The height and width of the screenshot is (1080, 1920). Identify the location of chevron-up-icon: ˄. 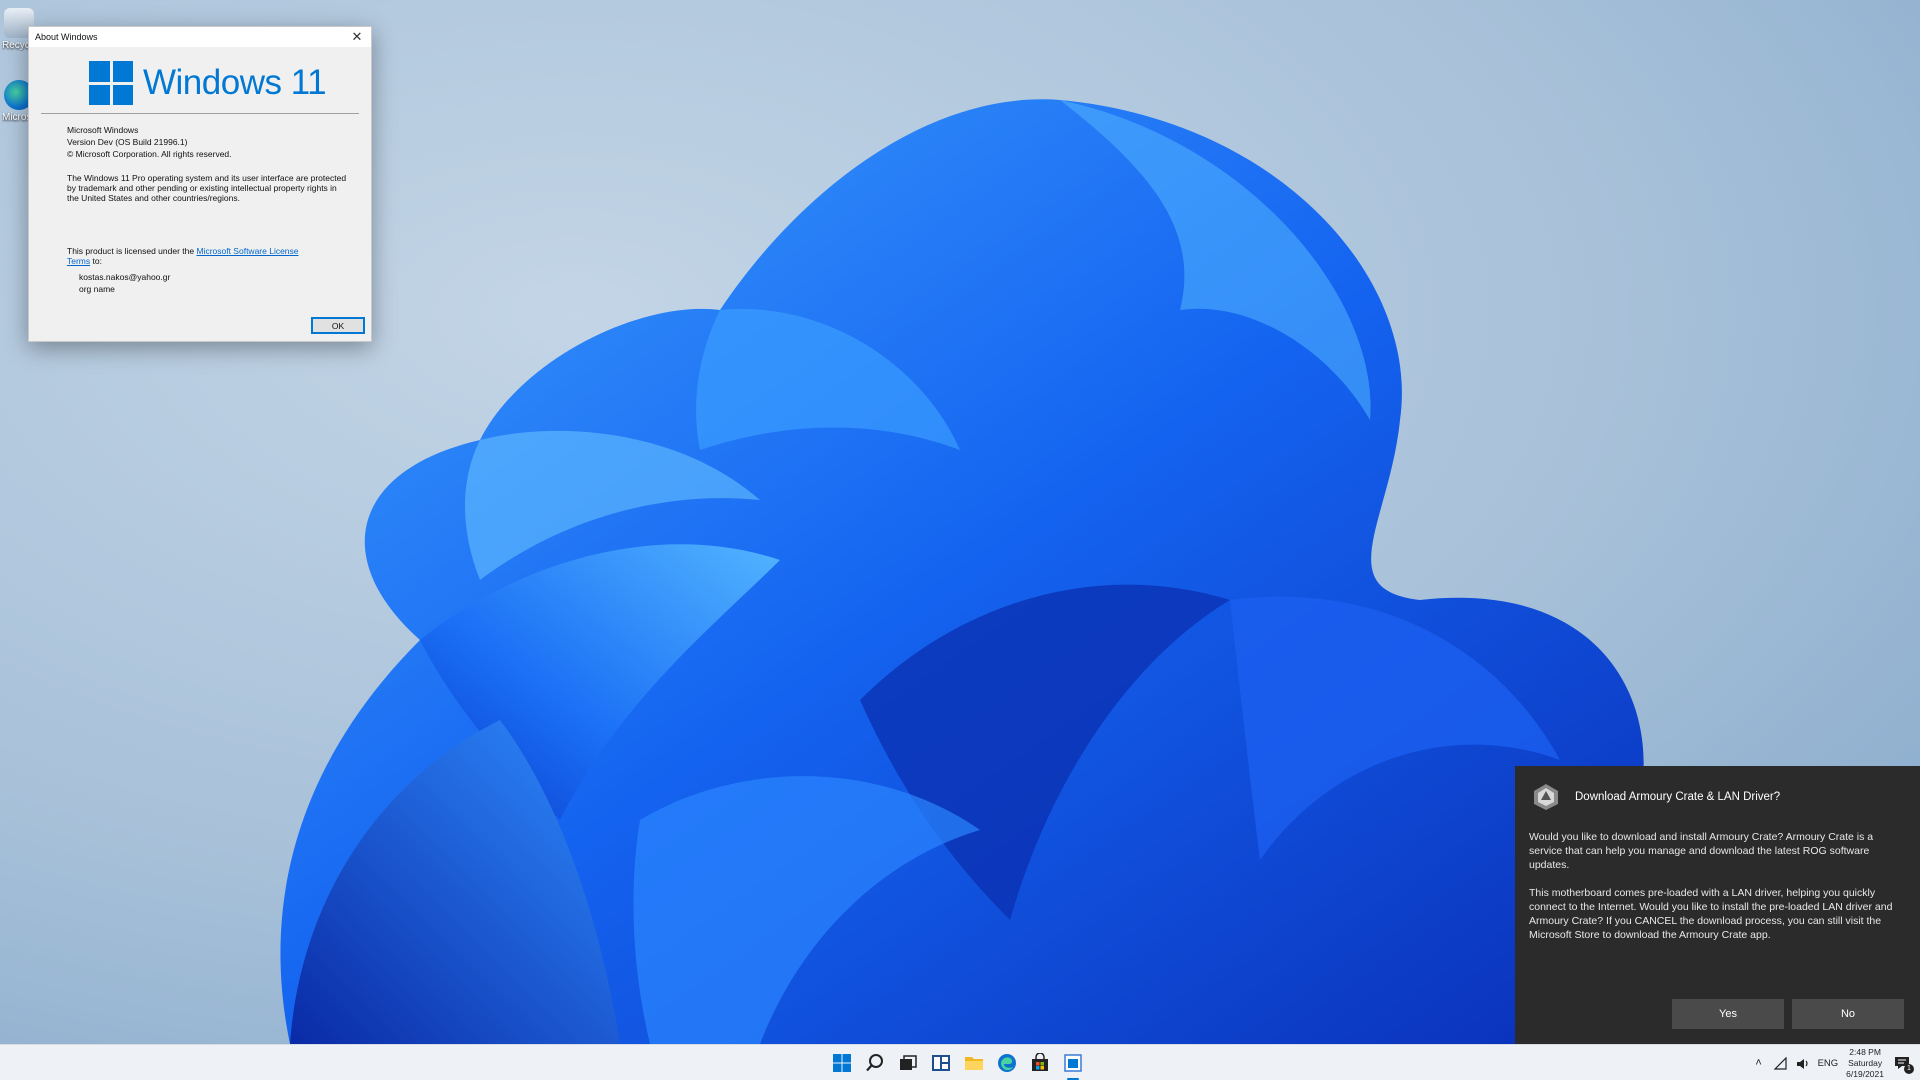
(1759, 1063).